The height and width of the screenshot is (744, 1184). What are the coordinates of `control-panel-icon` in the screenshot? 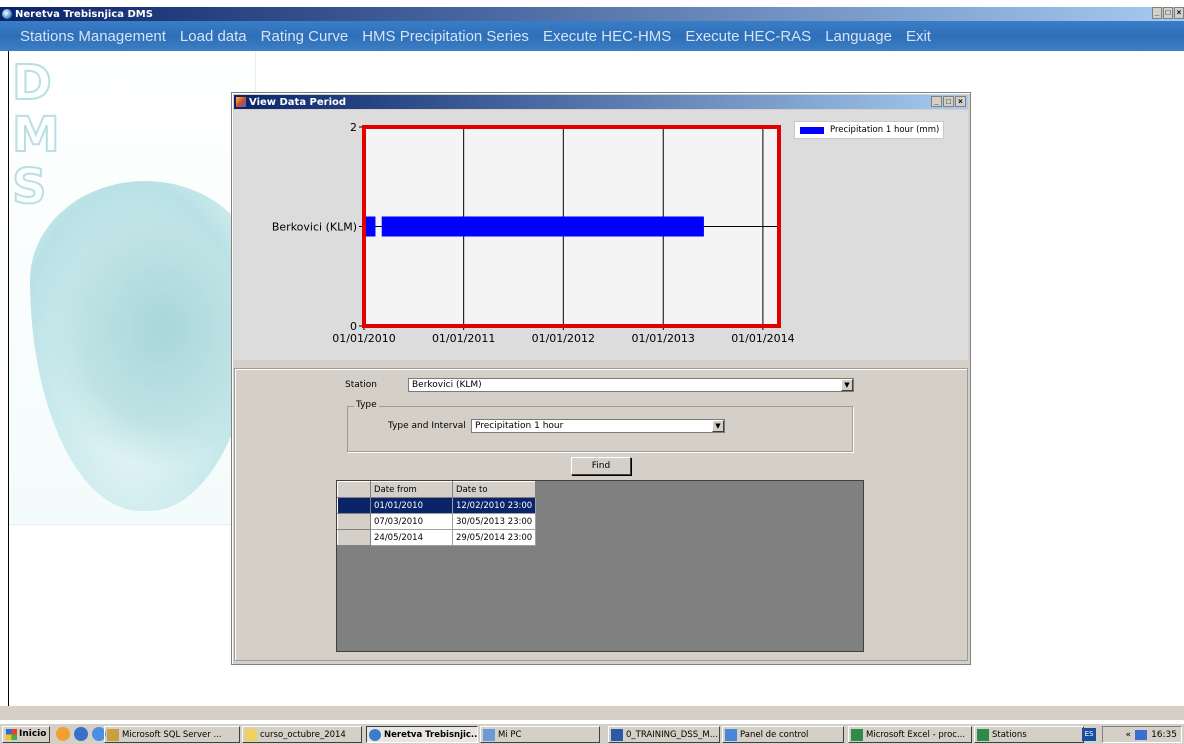 It's located at (731, 734).